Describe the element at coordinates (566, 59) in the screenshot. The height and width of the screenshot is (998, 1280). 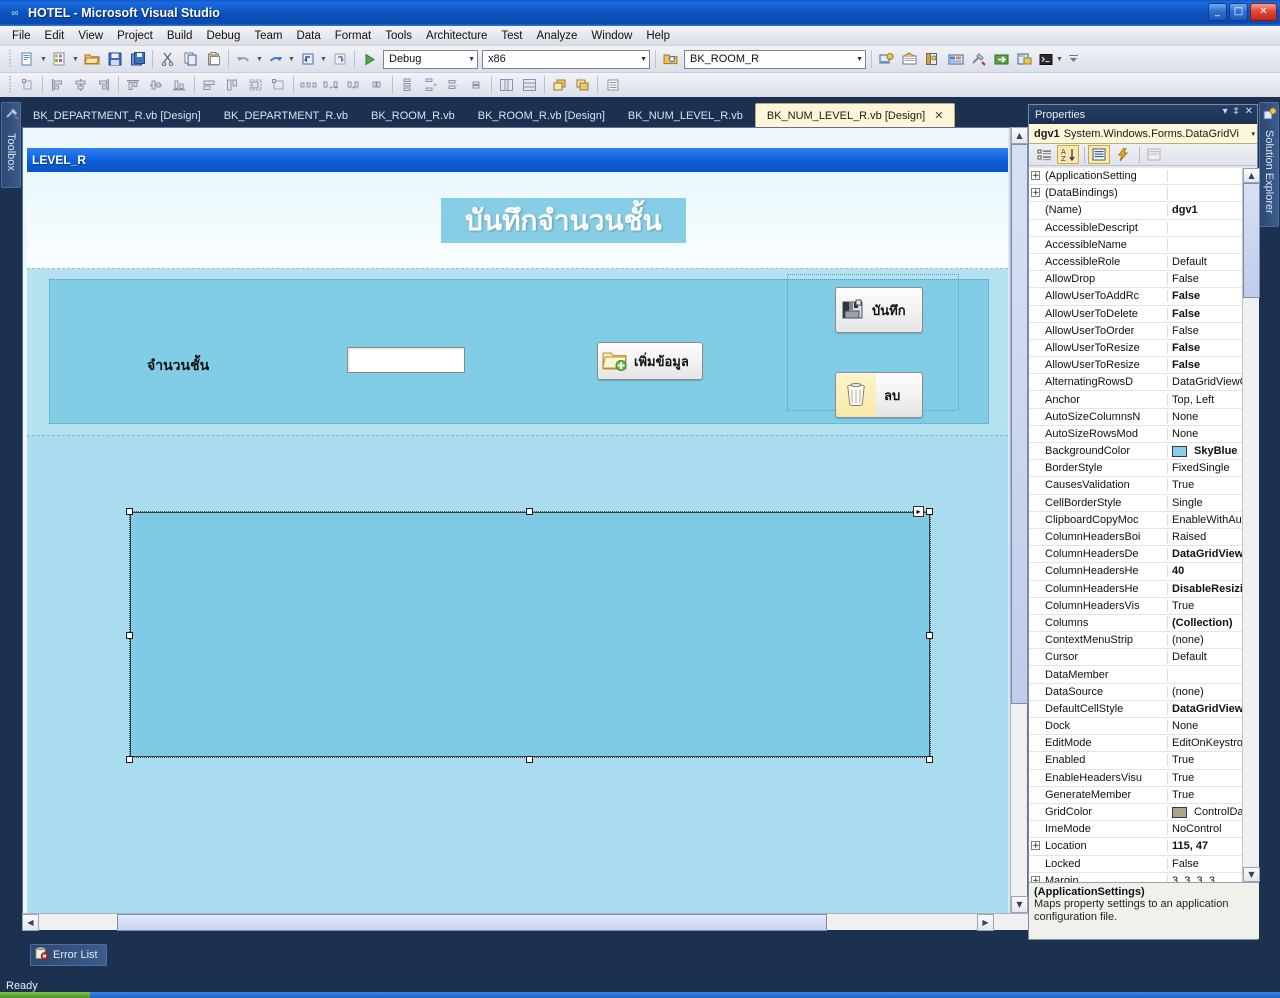
I see `solution-platform-combo: x86 ▼` at that location.